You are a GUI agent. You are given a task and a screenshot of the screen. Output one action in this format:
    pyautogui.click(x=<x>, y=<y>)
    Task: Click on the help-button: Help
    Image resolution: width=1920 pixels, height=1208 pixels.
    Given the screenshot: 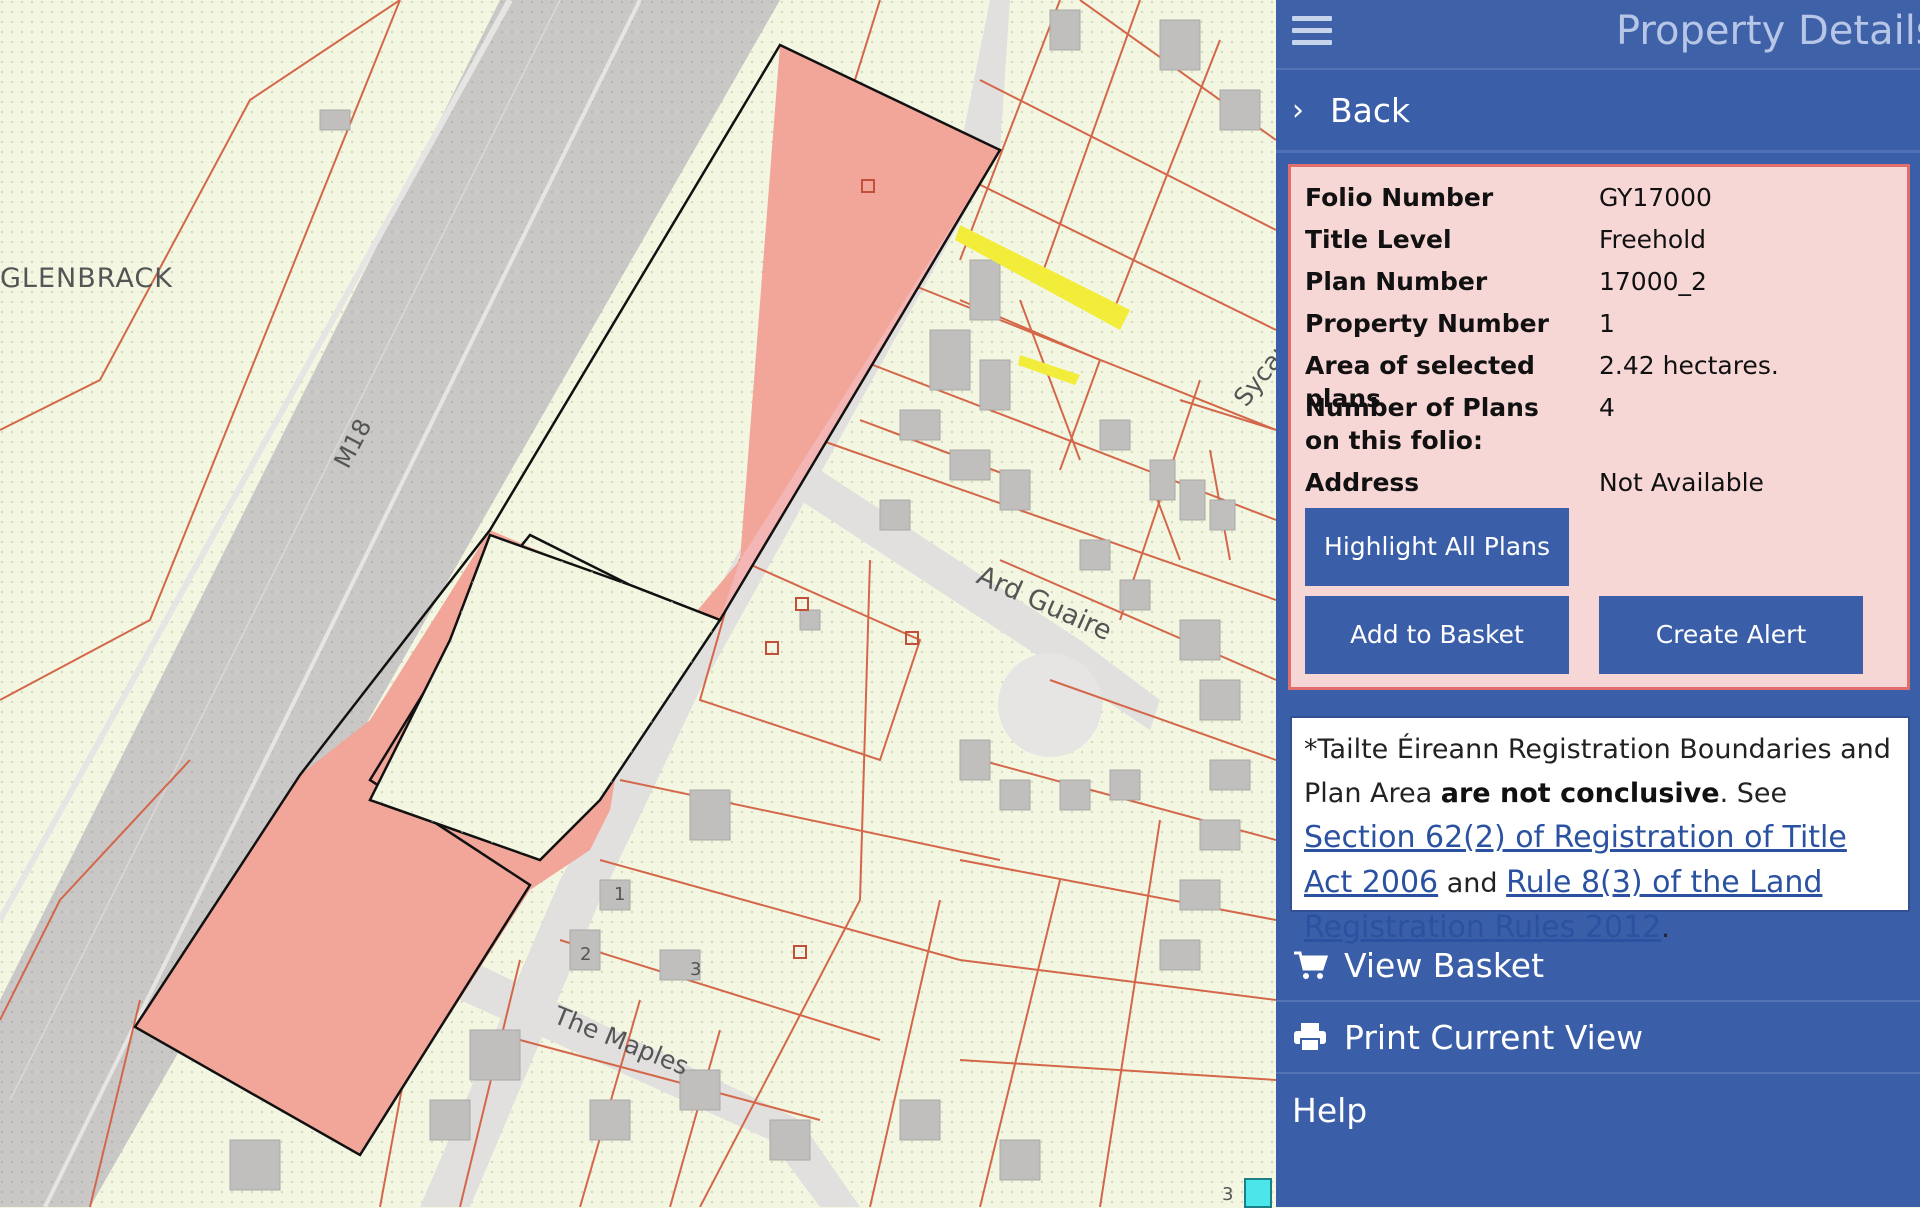 What is the action you would take?
    pyautogui.click(x=1598, y=1110)
    